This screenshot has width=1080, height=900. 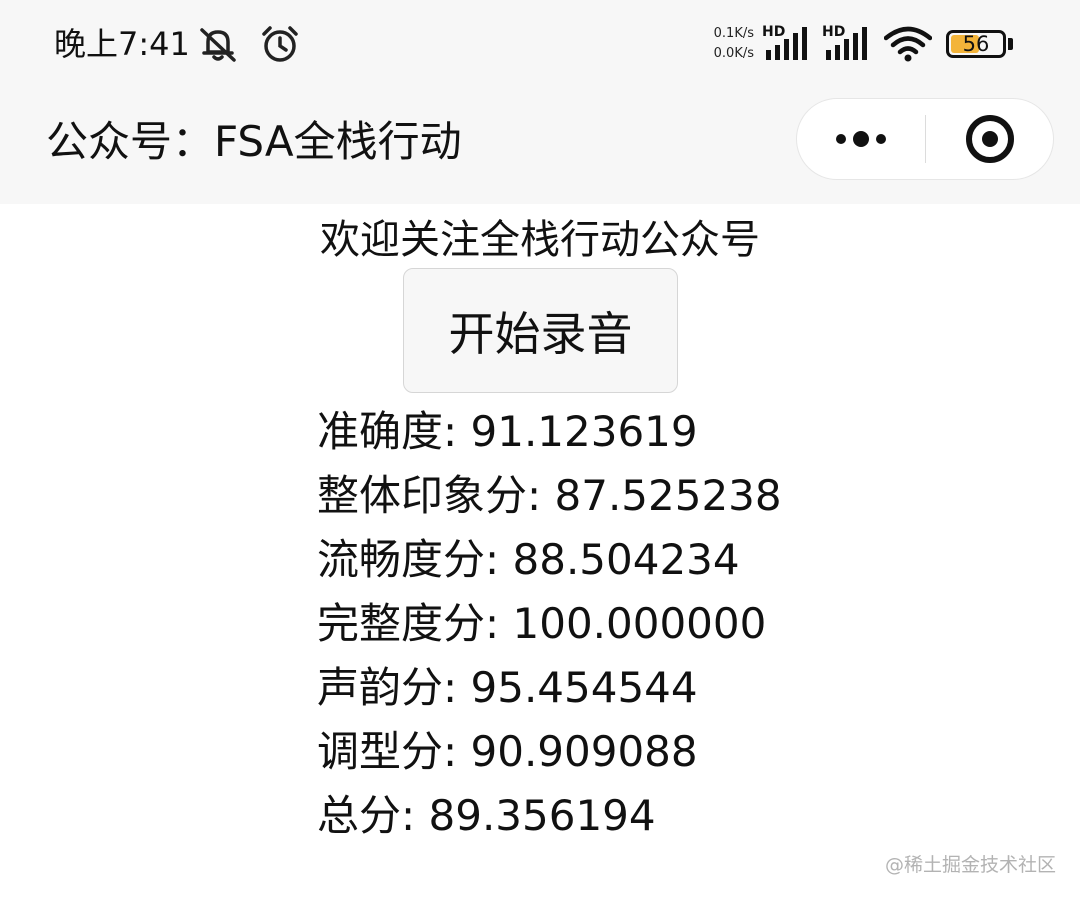 I want to click on signal-strength-2: HD, so click(x=848, y=43).